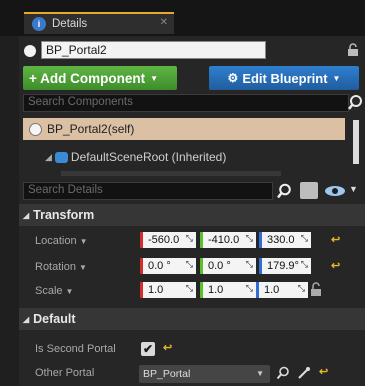  What do you see at coordinates (91, 129) in the screenshot?
I see `tree-item-self-label: BP_Portal2(self)` at bounding box center [91, 129].